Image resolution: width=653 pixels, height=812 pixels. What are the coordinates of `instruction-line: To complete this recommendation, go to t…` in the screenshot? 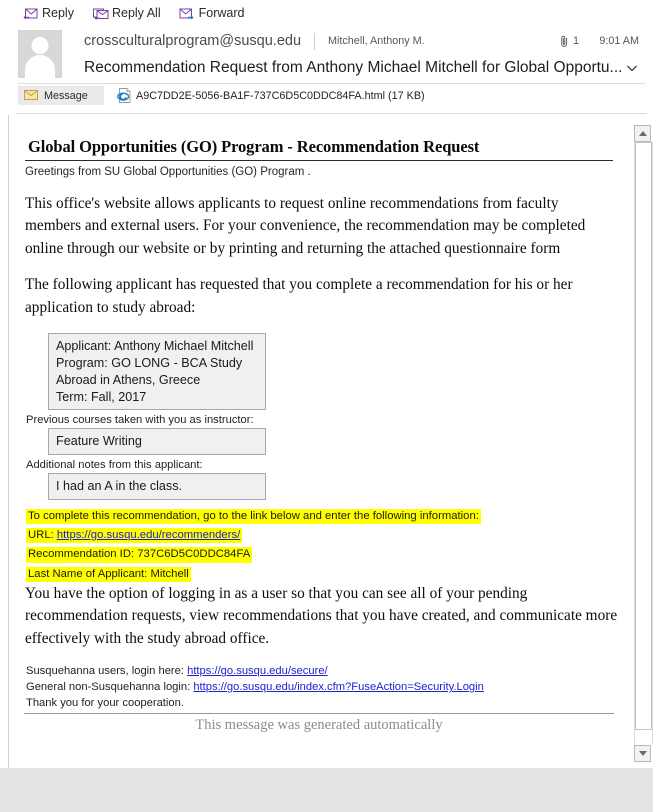 It's located at (253, 516).